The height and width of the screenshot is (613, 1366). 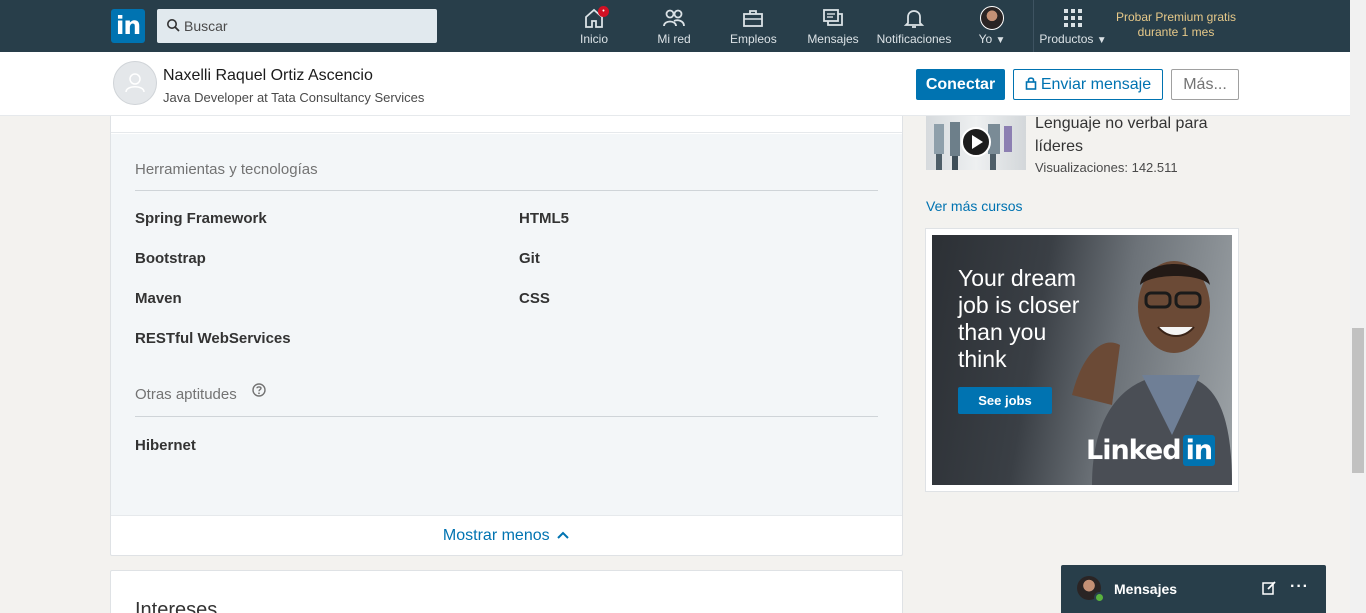 What do you see at coordinates (603, 11) in the screenshot?
I see `notification-badge: •` at bounding box center [603, 11].